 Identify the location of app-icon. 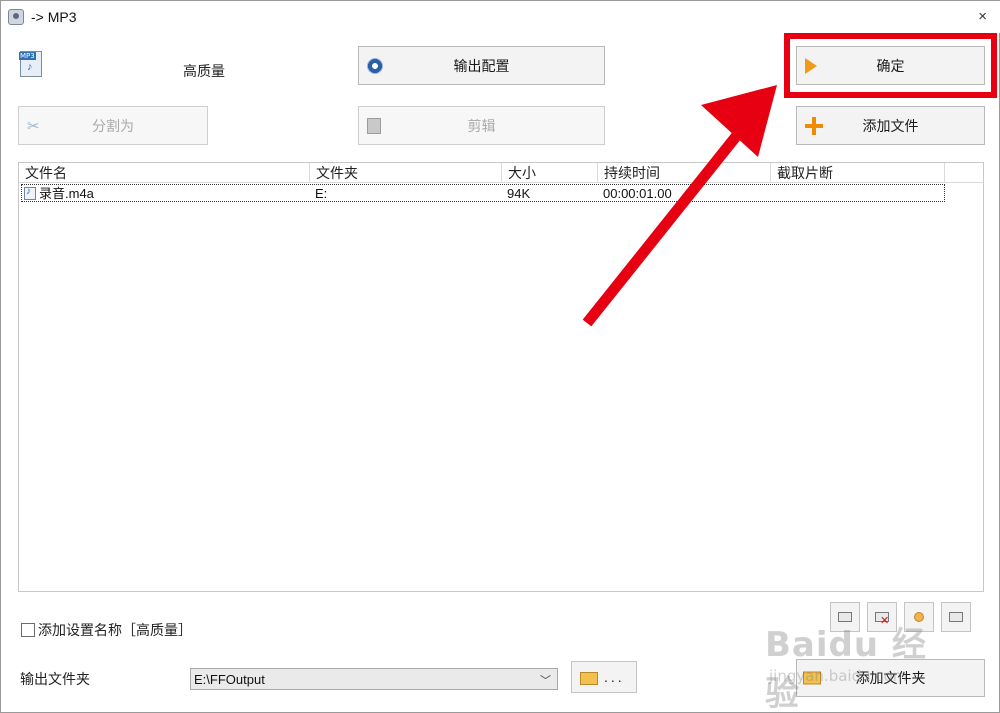
(16, 17).